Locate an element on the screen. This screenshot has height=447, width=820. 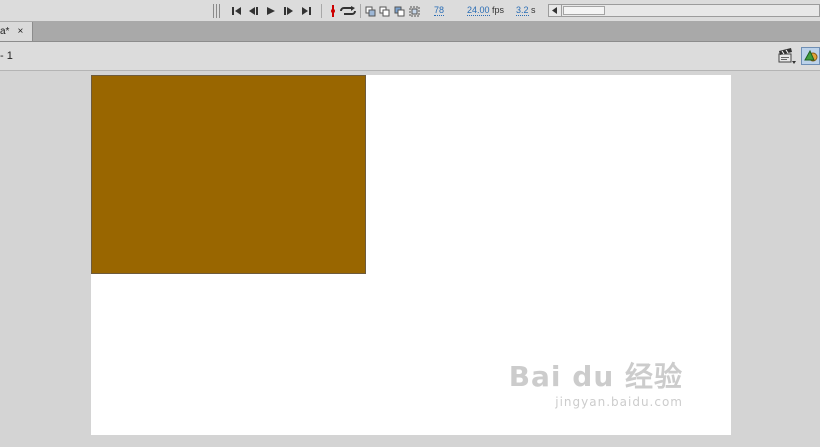
edit-symbols-icon is located at coordinates (810, 56).